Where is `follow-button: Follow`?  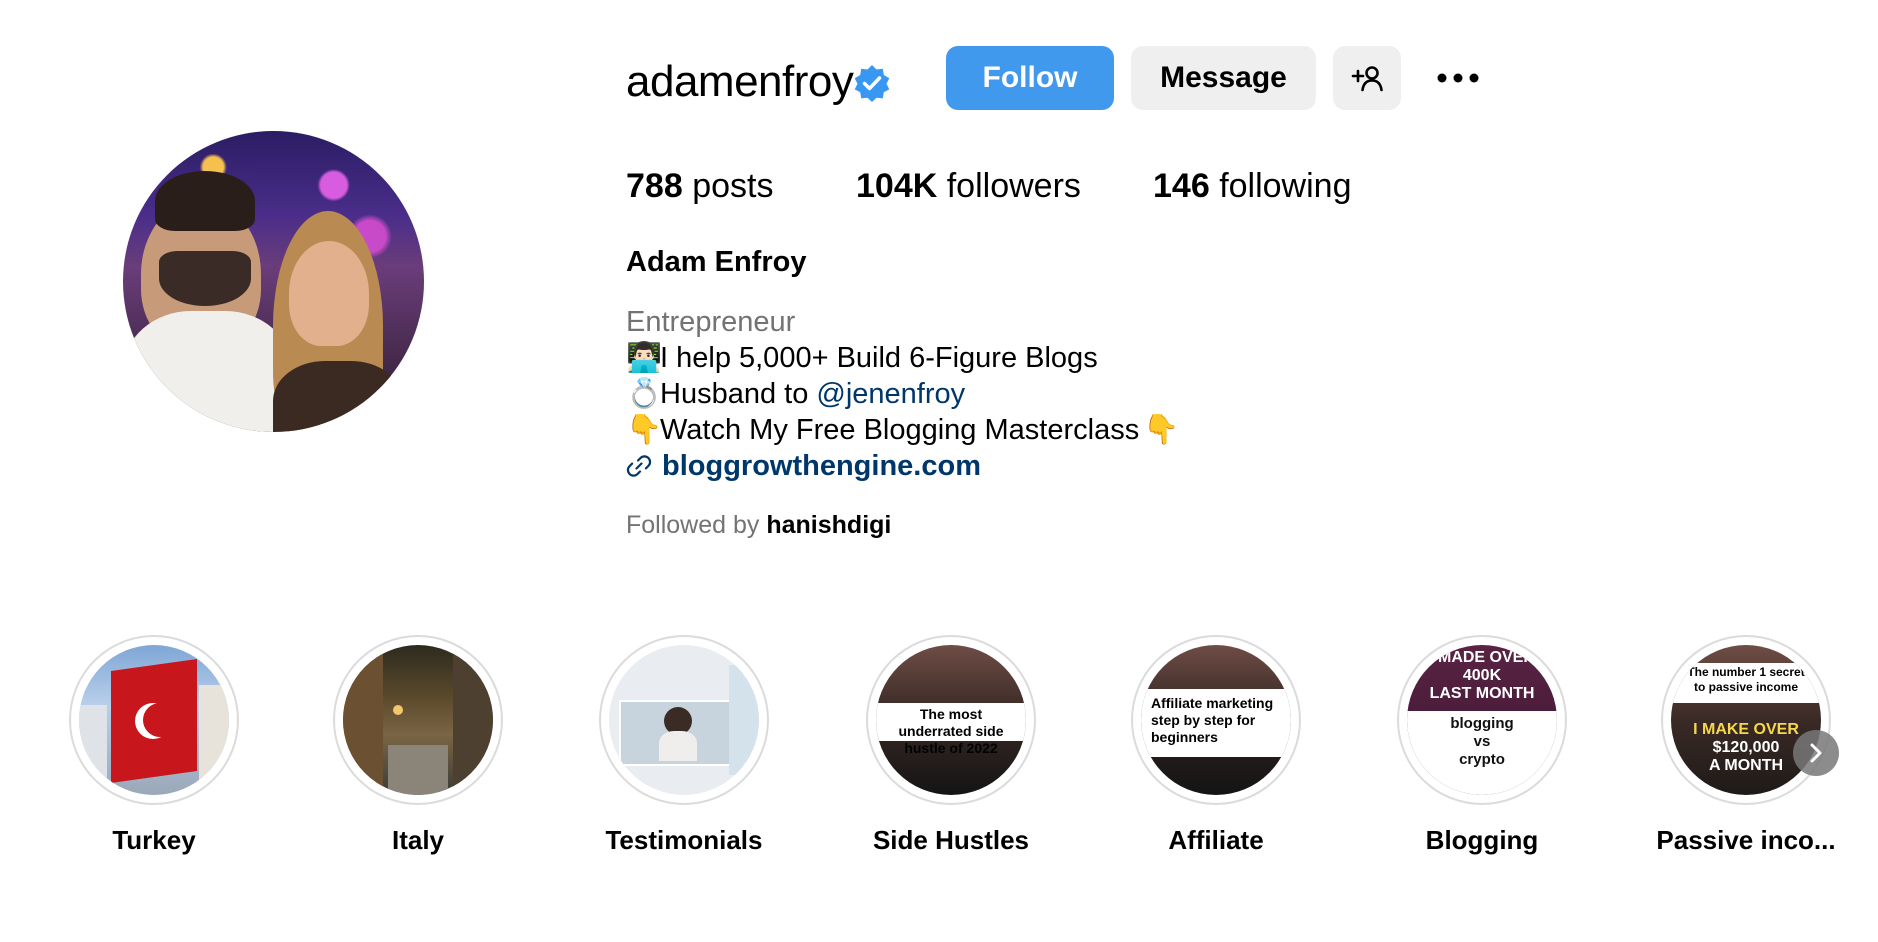 follow-button: Follow is located at coordinates (1030, 78).